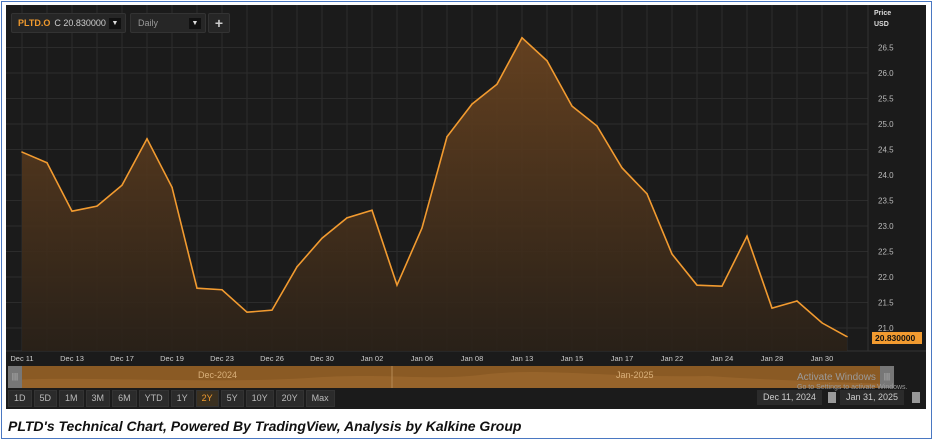 The width and height of the screenshot is (933, 440). Describe the element at coordinates (322, 358) in the screenshot. I see `x-tick-label: Dec 30` at that location.